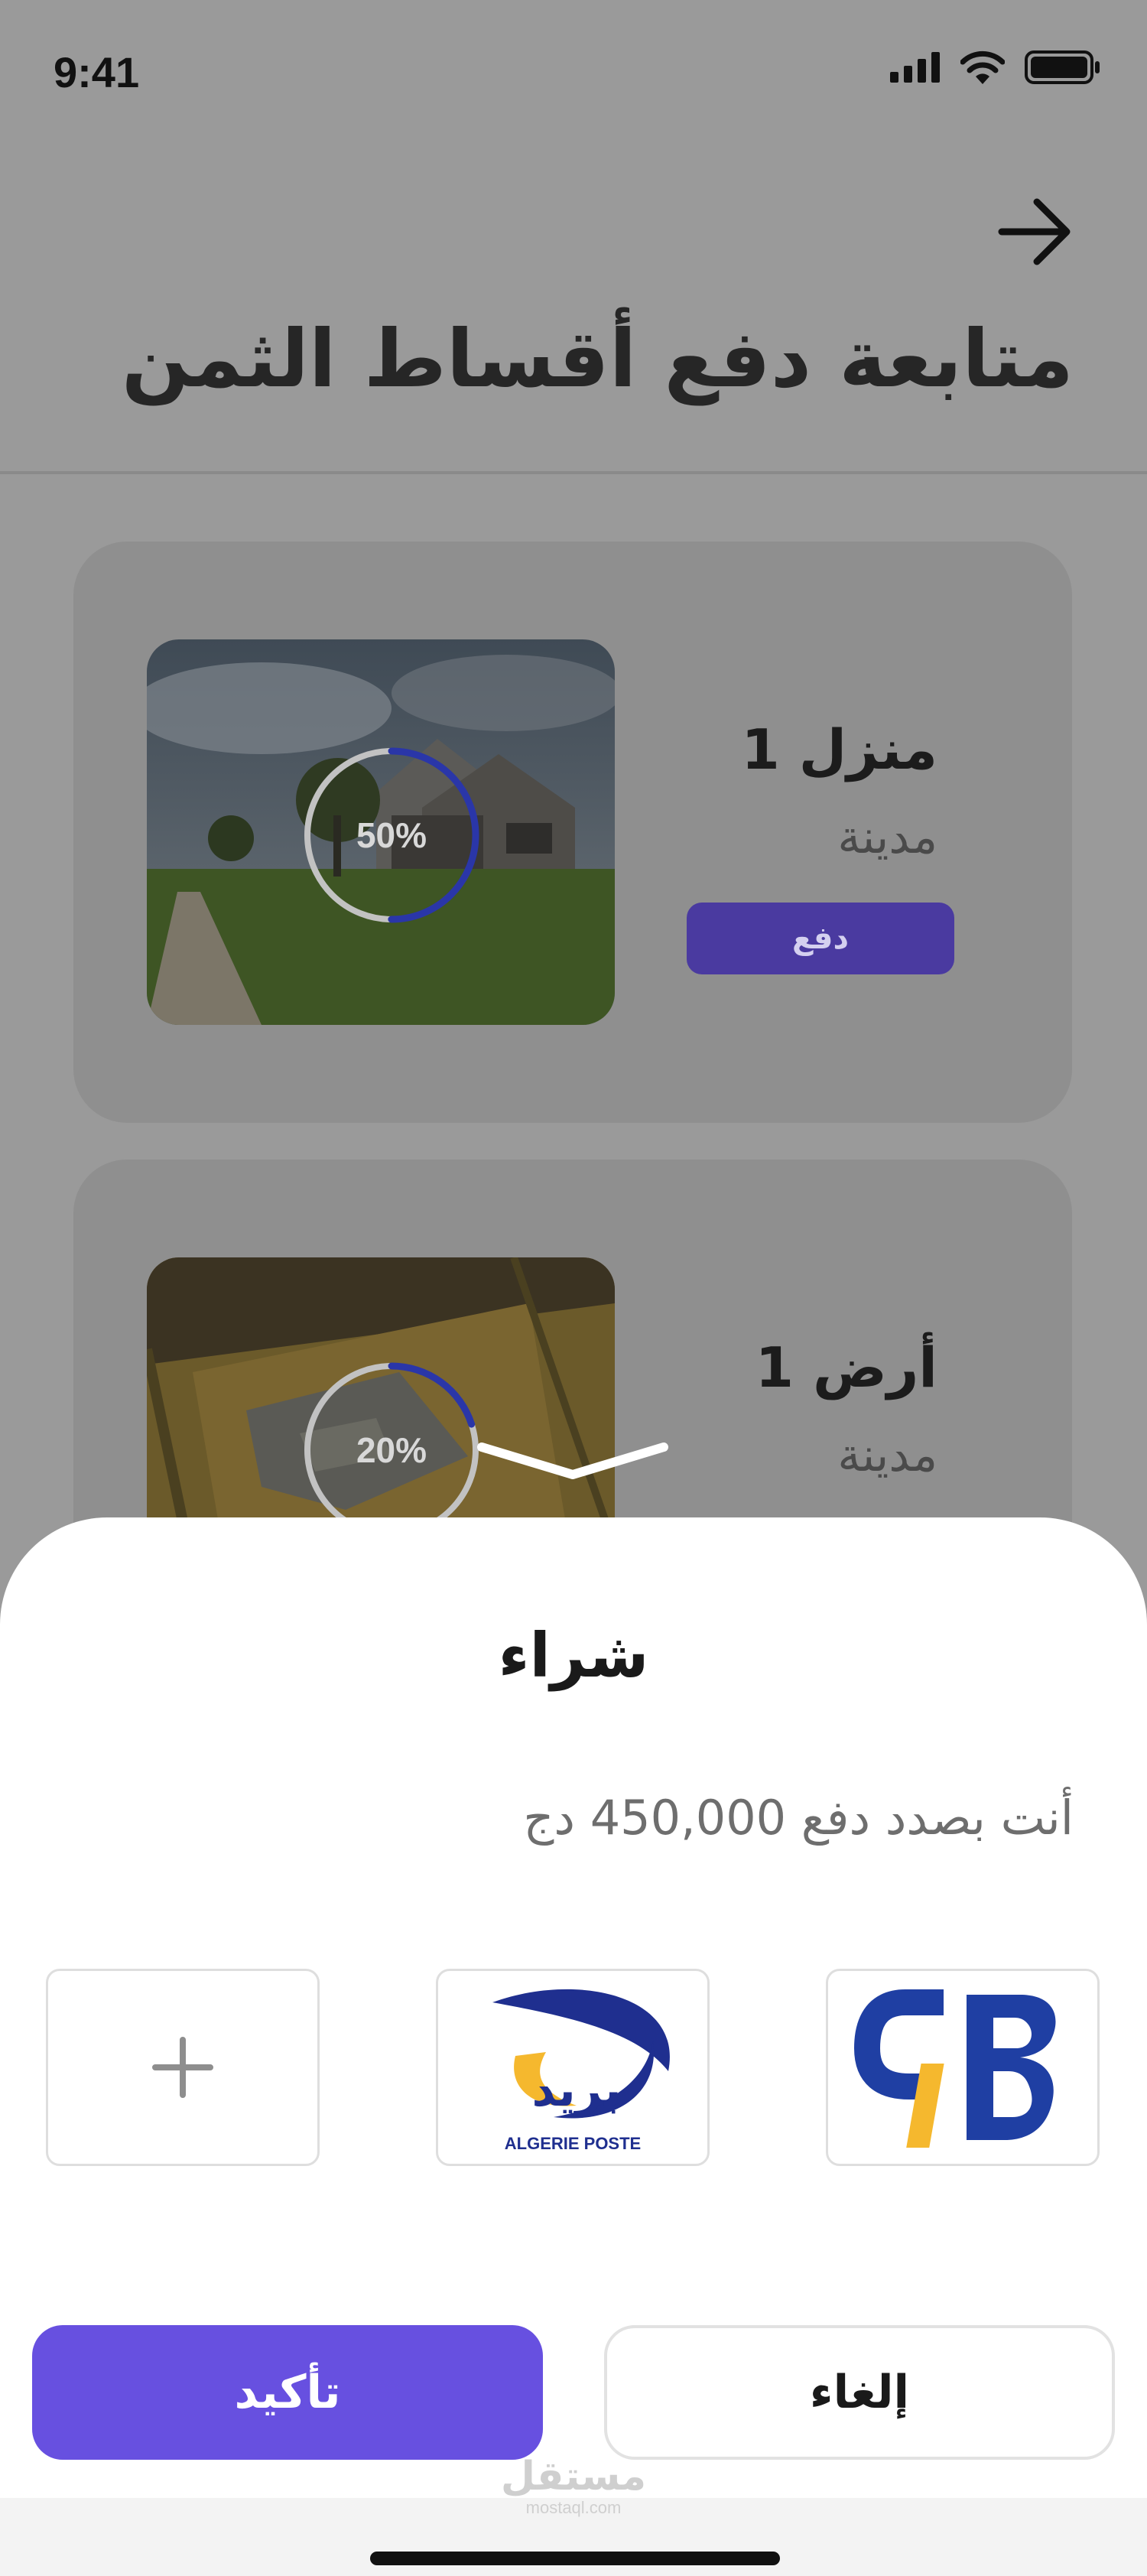 The width and height of the screenshot is (1147, 2576). I want to click on sheet-title: شراء, so click(573, 1655).